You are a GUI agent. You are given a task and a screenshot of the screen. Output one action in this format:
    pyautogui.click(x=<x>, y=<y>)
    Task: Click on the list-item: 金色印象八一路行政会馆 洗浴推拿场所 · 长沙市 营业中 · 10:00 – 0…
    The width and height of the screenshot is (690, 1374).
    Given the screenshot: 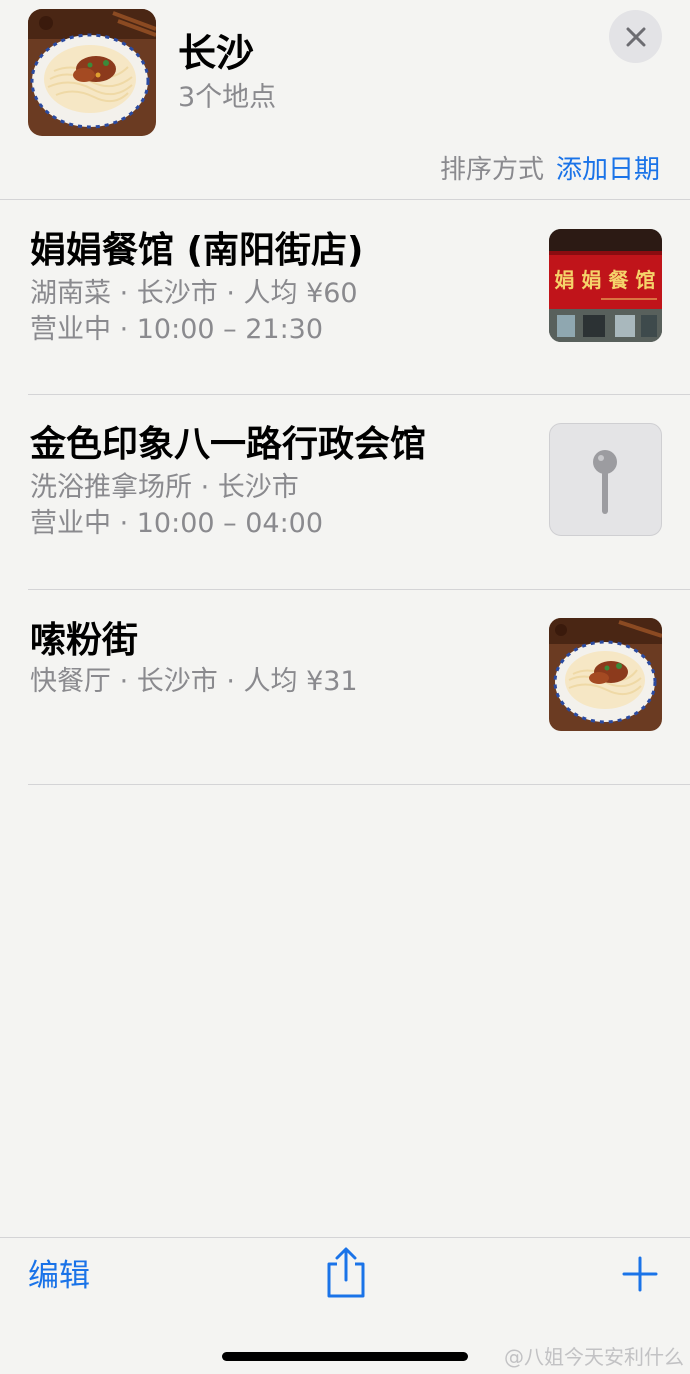 What is the action you would take?
    pyautogui.click(x=345, y=492)
    